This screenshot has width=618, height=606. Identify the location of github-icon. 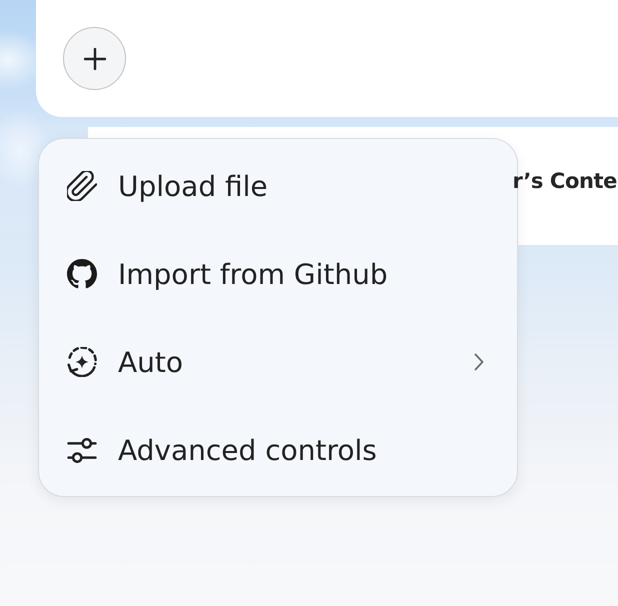
(82, 274).